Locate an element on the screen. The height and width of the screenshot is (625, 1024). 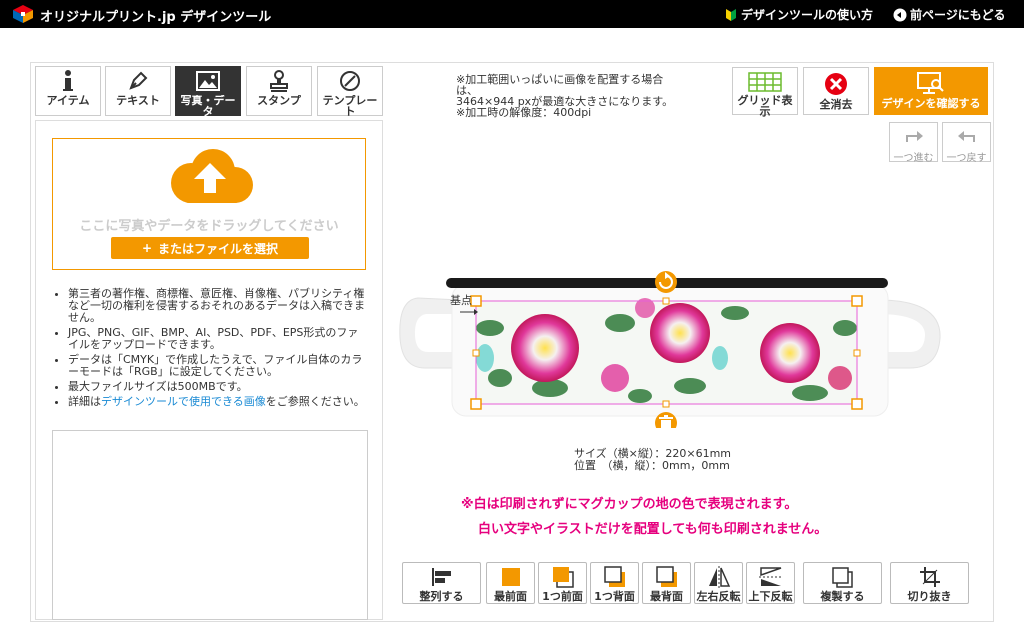
forward-icon is located at coordinates (563, 577).